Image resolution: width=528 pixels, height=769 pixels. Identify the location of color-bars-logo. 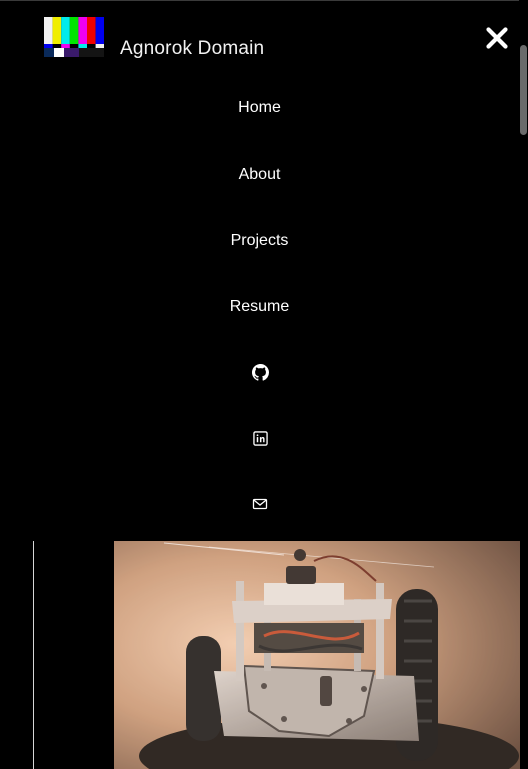
(74, 37).